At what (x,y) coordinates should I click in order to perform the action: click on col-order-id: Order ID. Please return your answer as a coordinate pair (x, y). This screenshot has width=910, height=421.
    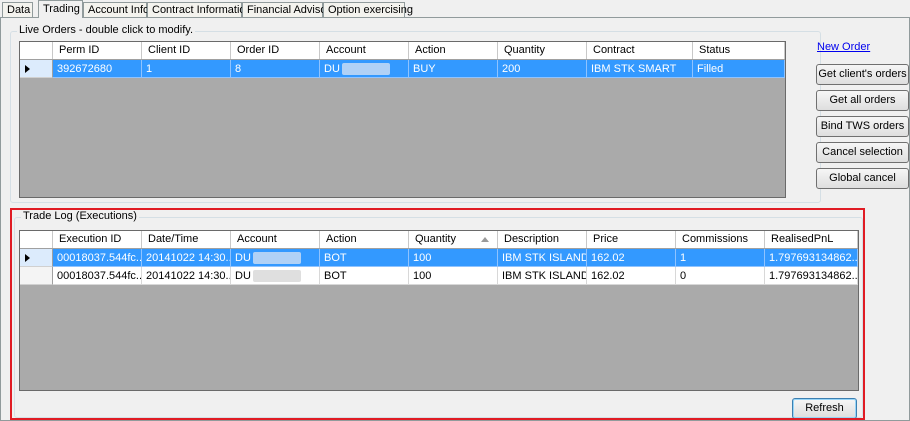
    Looking at the image, I should click on (275, 50).